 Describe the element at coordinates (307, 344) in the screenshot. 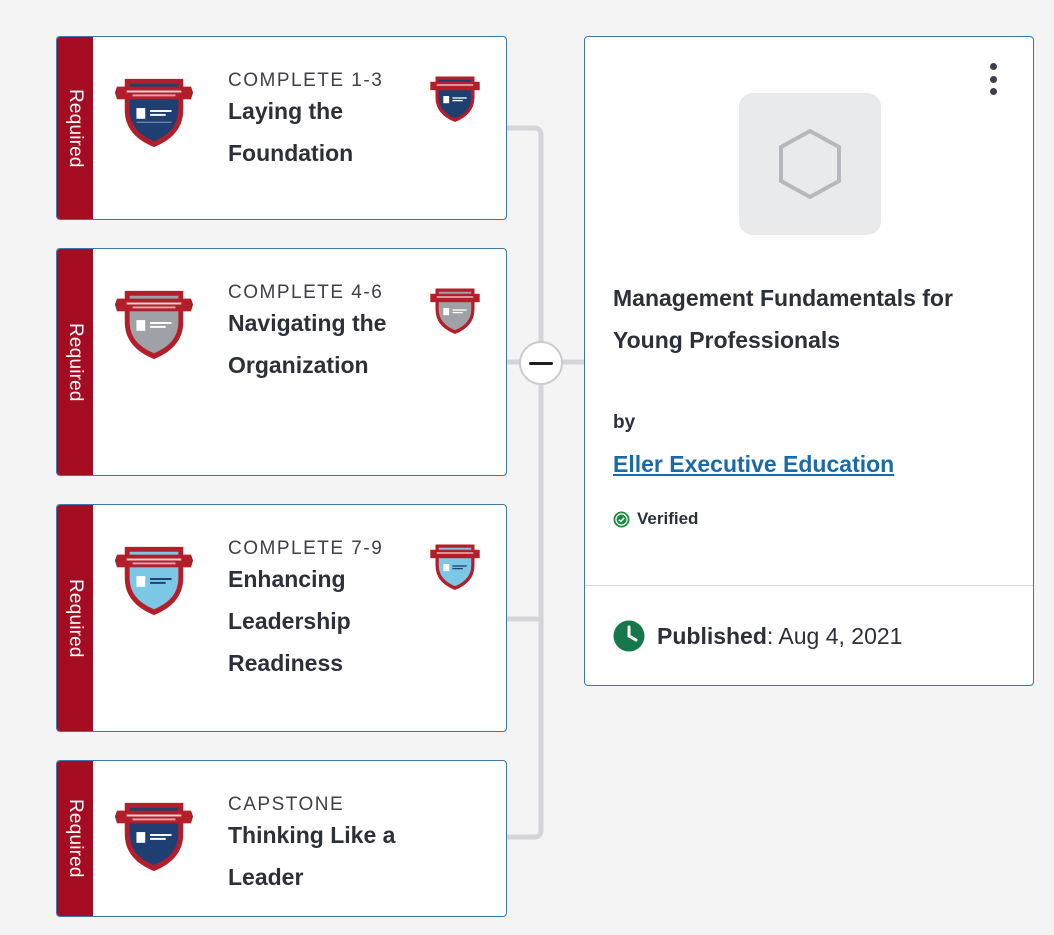

I see `course-title: Navigating the Organization` at that location.